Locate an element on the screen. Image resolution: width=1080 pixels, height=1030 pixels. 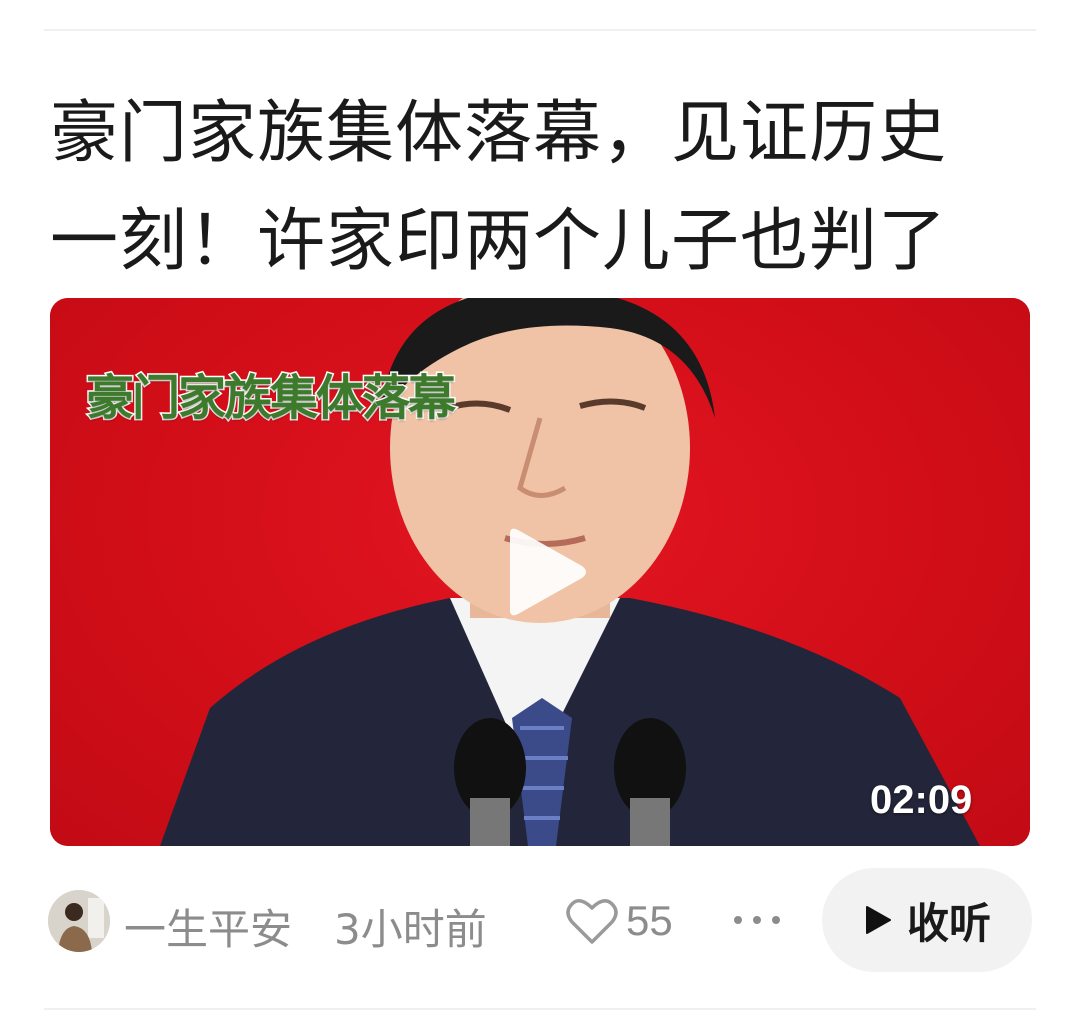
video-duration: 02:09 is located at coordinates (921, 800).